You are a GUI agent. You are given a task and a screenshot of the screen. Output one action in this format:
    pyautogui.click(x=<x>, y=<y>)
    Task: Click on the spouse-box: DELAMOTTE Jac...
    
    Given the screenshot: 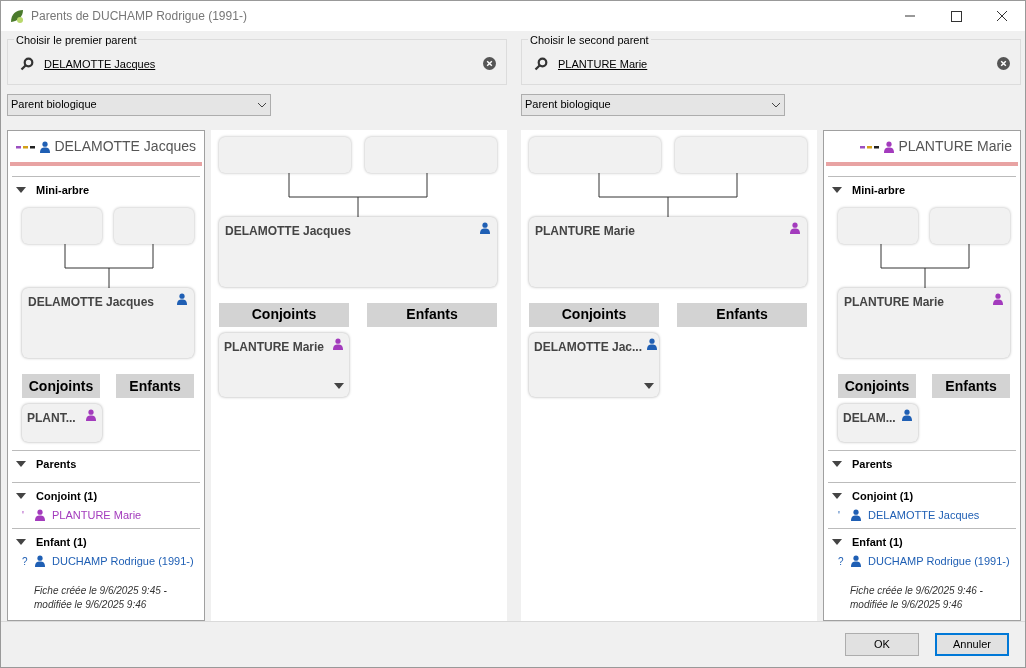 What is the action you would take?
    pyautogui.click(x=594, y=364)
    